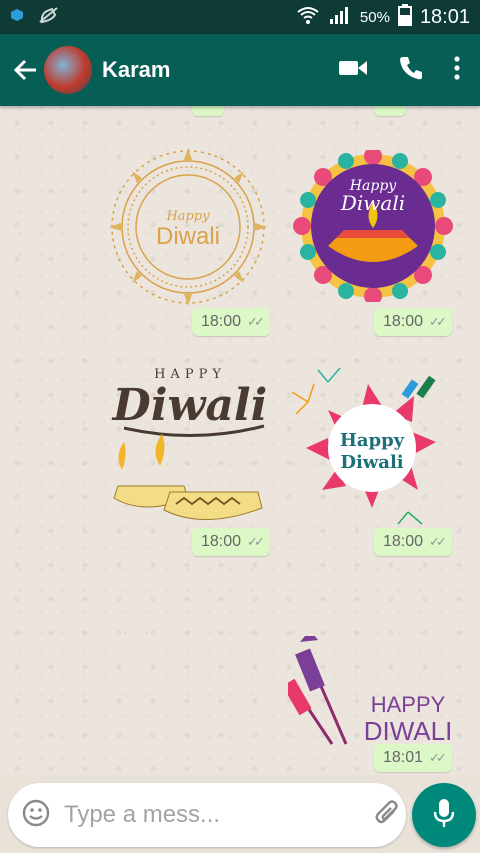  I want to click on sticker-1-top-text: Happy, so click(187, 216).